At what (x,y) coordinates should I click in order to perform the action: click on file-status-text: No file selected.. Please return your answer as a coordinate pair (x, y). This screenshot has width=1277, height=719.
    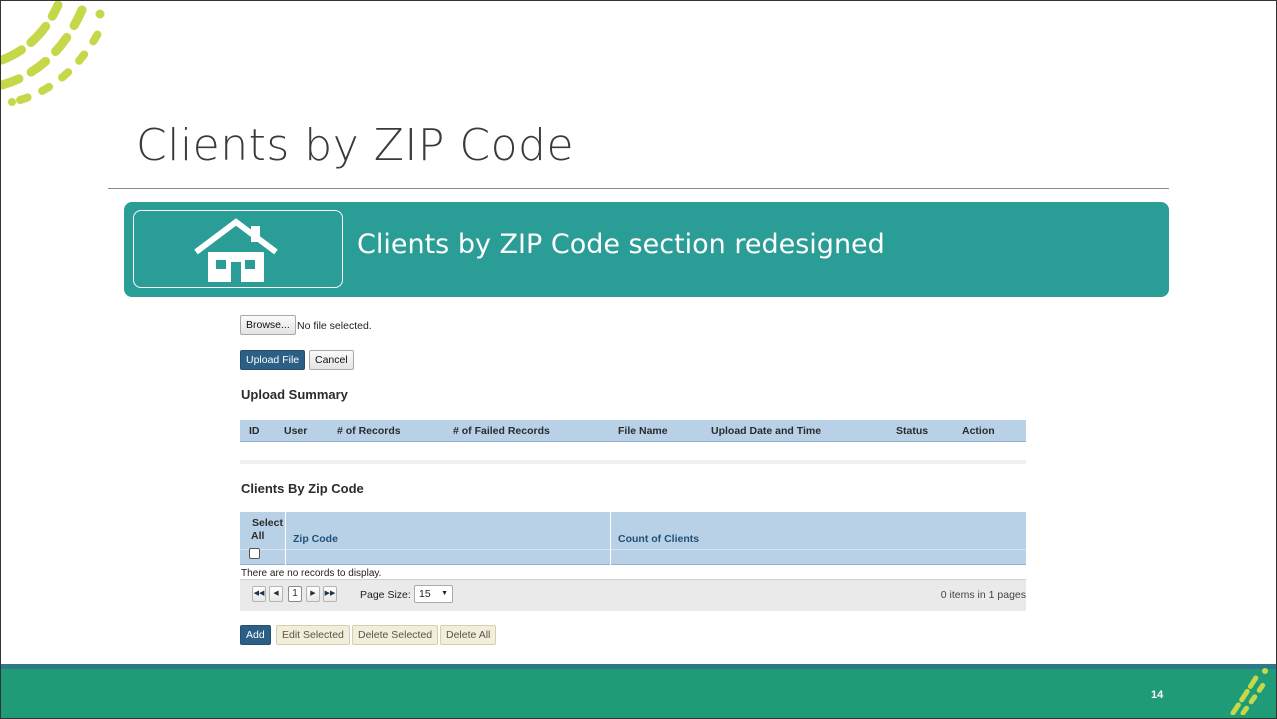
    Looking at the image, I should click on (334, 326).